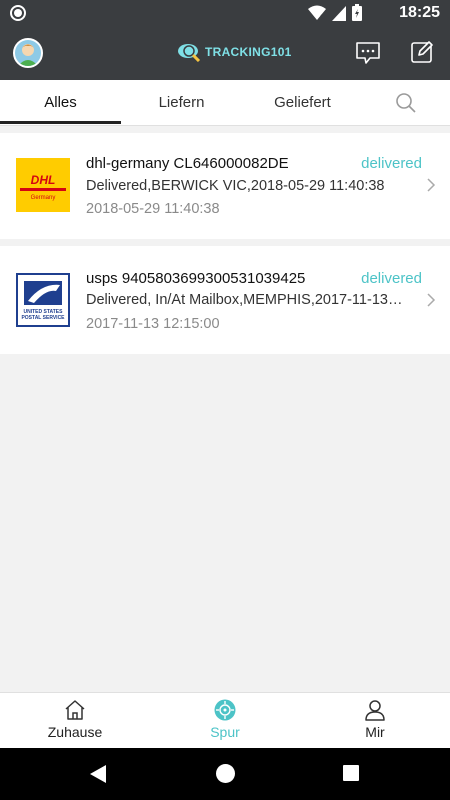 Image resolution: width=450 pixels, height=800 pixels. What do you see at coordinates (18, 13) in the screenshot?
I see `recording-icon` at bounding box center [18, 13].